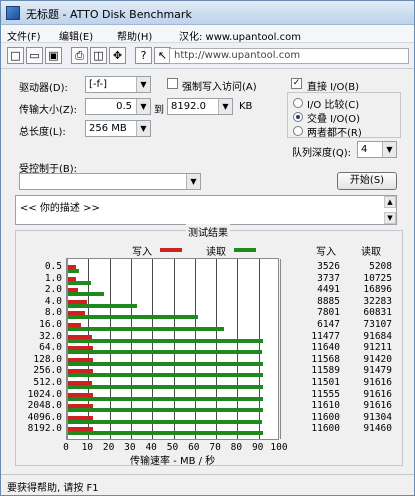  What do you see at coordinates (257, 447) in the screenshot?
I see `x-tick-label: 90` at bounding box center [257, 447].